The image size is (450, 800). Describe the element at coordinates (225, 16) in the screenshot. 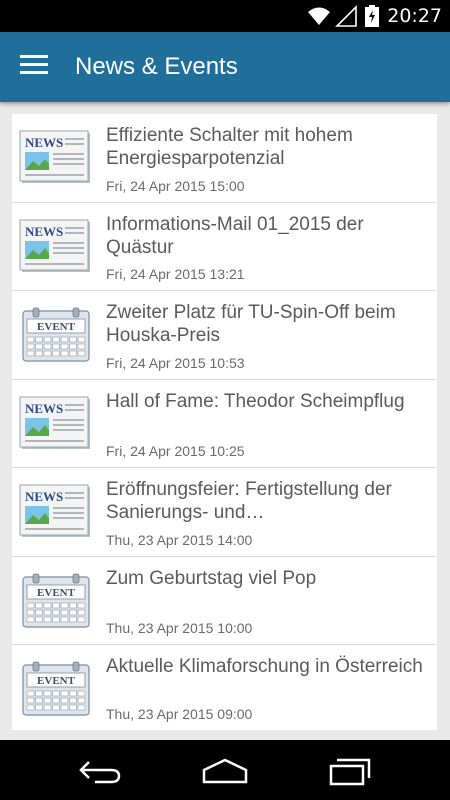

I see `status-bar: 20:27` at that location.